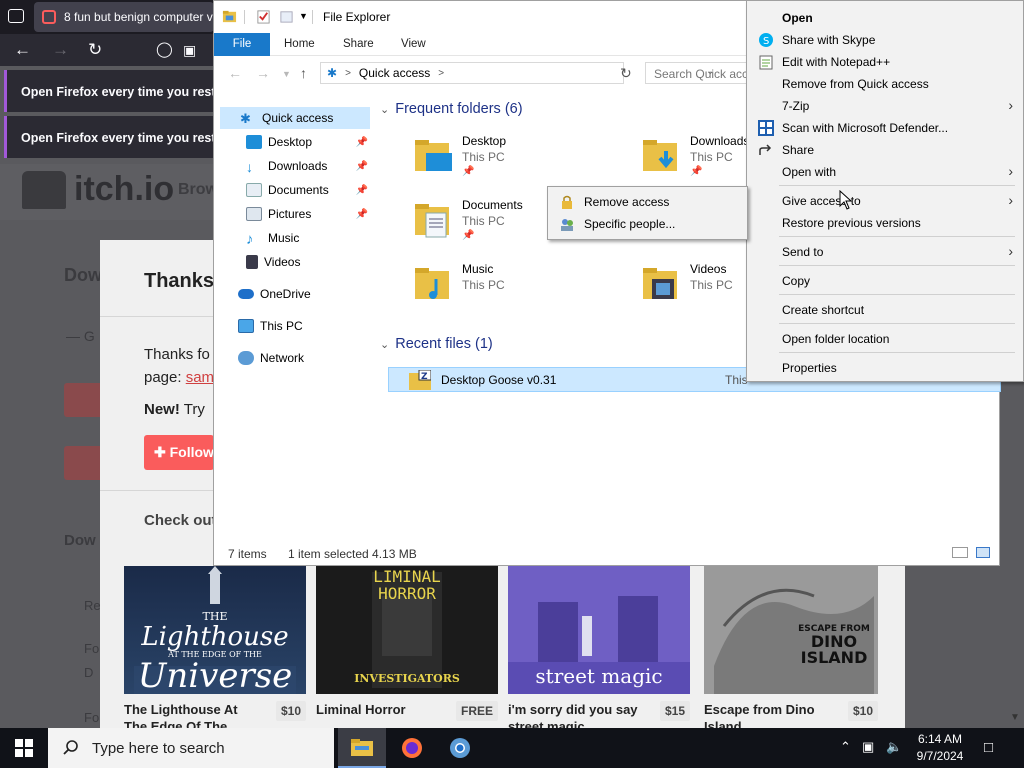 The height and width of the screenshot is (768, 1024). I want to click on itch-logo: itch.io, so click(98, 189).